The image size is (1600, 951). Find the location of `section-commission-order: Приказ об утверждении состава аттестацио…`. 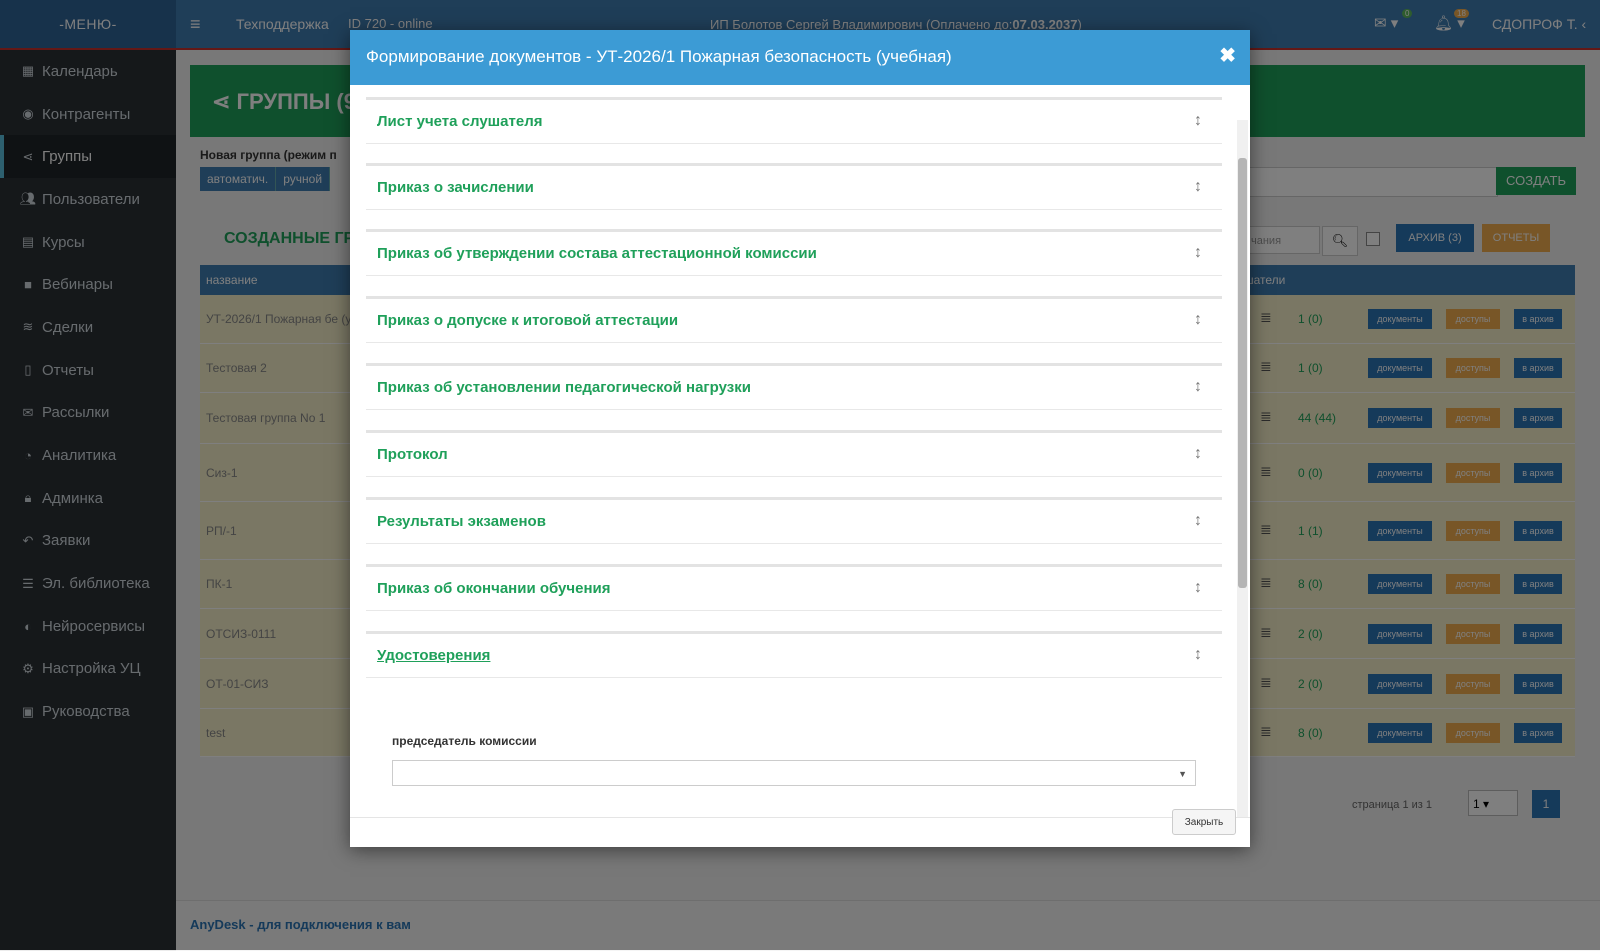

section-commission-order: Приказ об утверждении состава аттестацио… is located at coordinates (794, 252).